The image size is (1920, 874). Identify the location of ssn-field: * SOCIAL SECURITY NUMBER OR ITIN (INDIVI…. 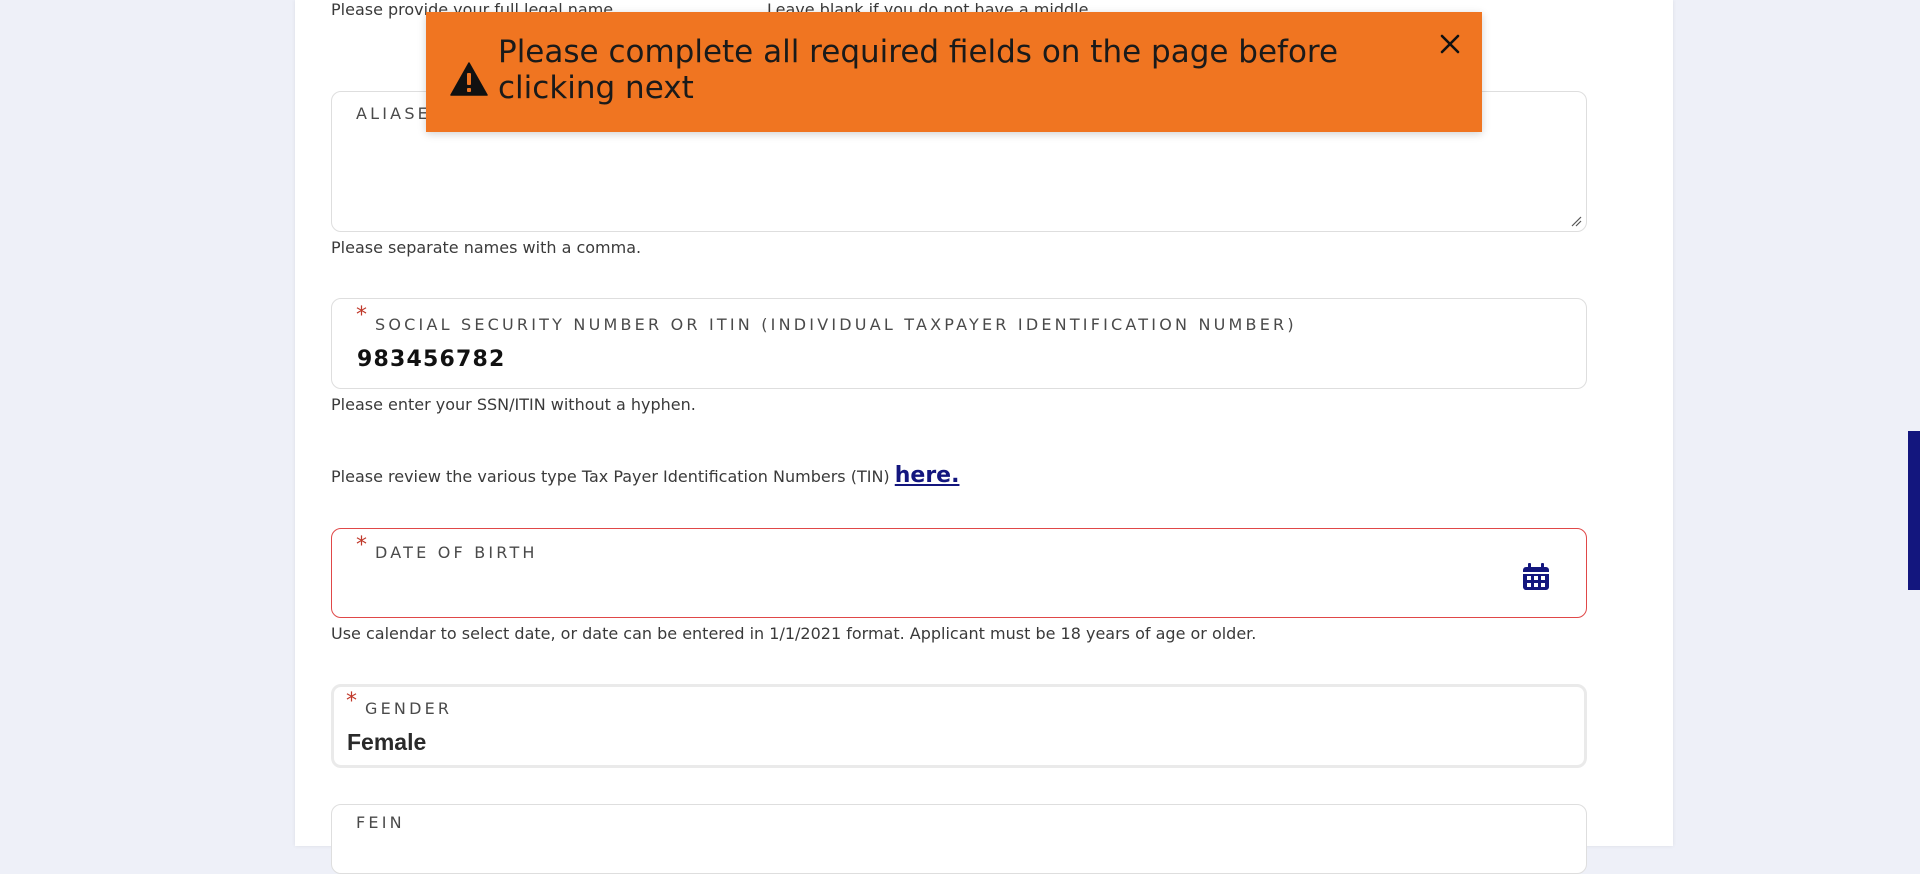
(959, 343).